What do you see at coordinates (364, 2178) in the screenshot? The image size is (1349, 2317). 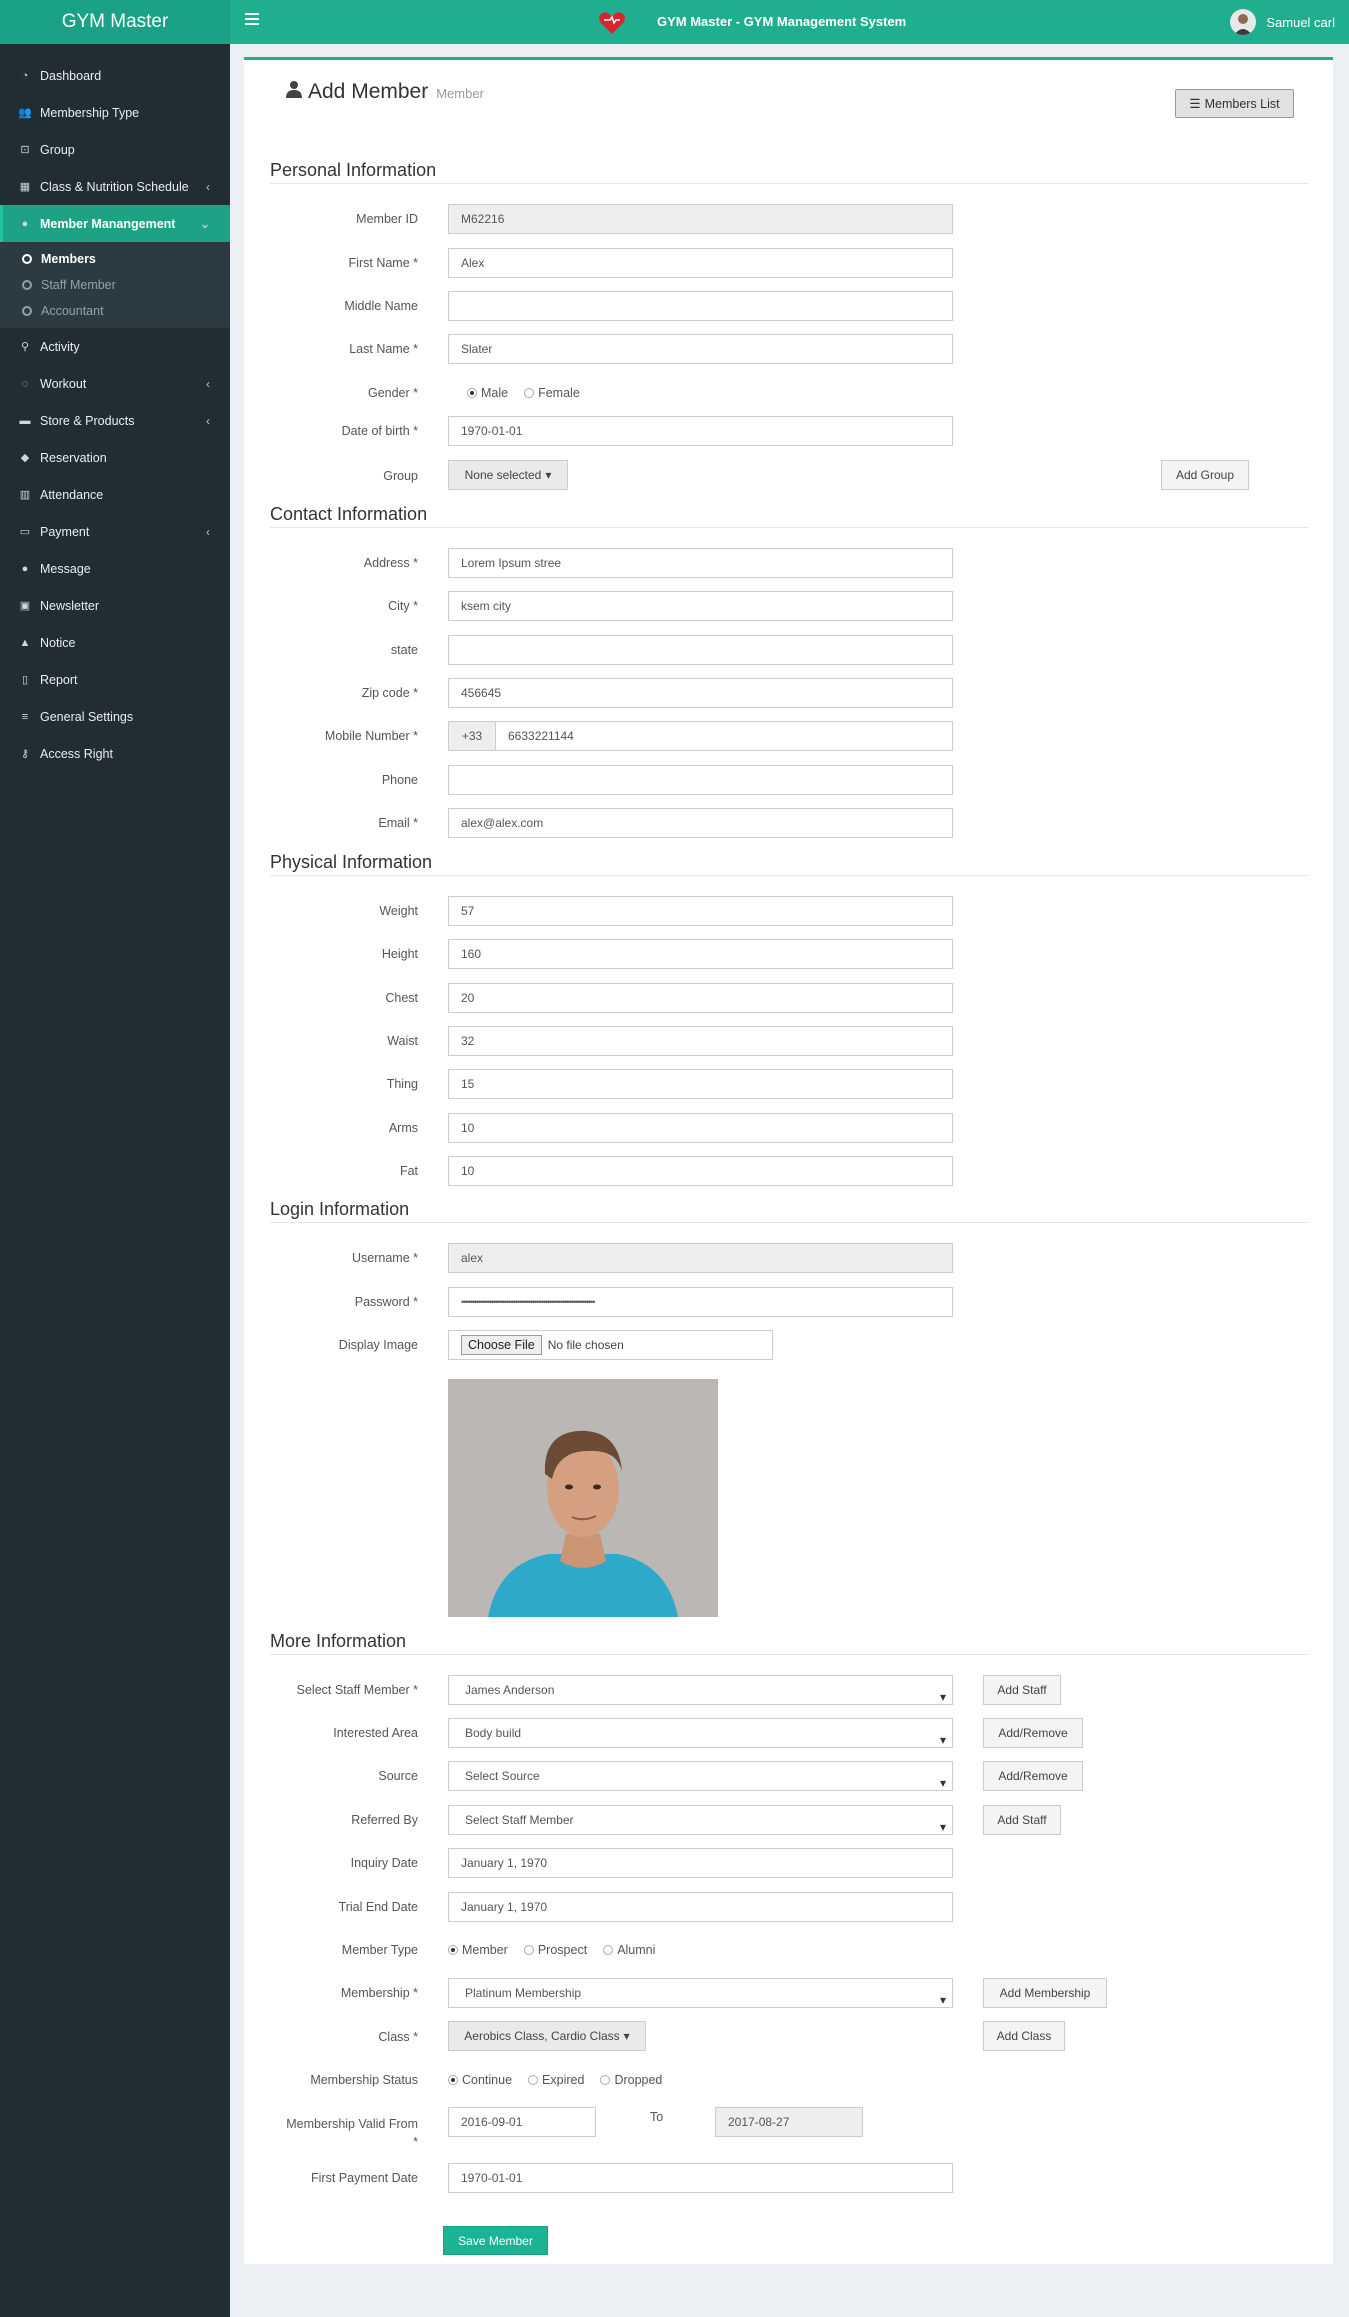 I see `label-first-payment-date: First Payment Date` at bounding box center [364, 2178].